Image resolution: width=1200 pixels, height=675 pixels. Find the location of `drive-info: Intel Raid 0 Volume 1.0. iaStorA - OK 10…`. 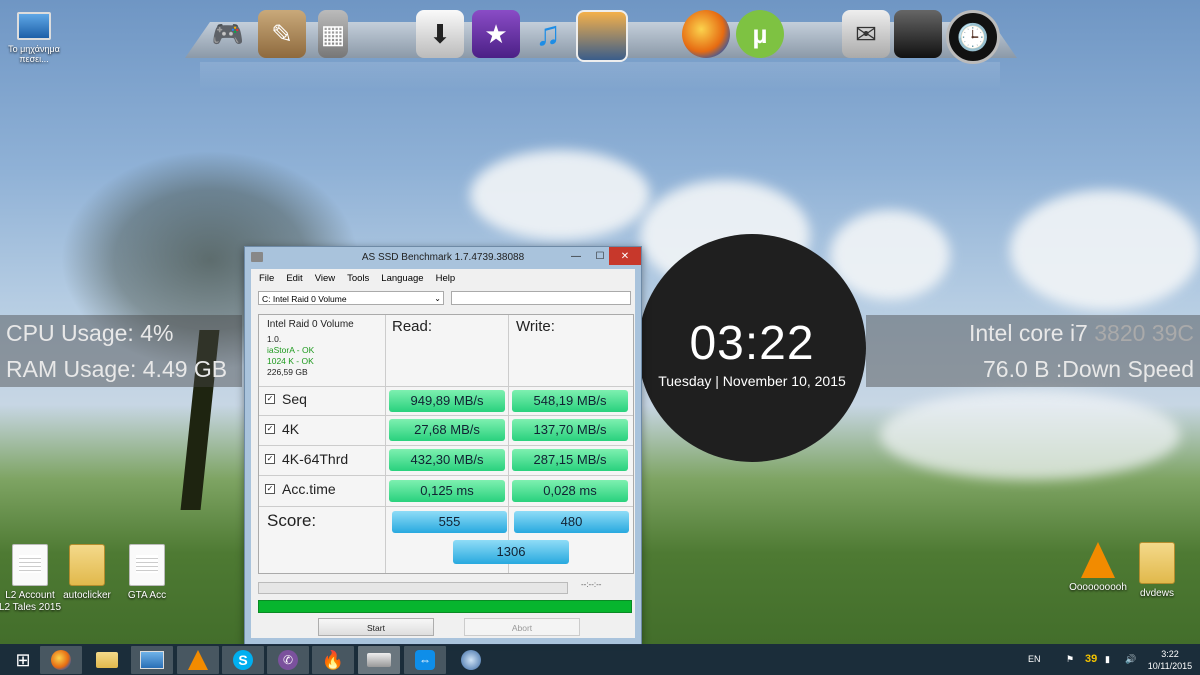

drive-info: Intel Raid 0 Volume 1.0. iaStorA - OK 10… is located at coordinates (310, 348).